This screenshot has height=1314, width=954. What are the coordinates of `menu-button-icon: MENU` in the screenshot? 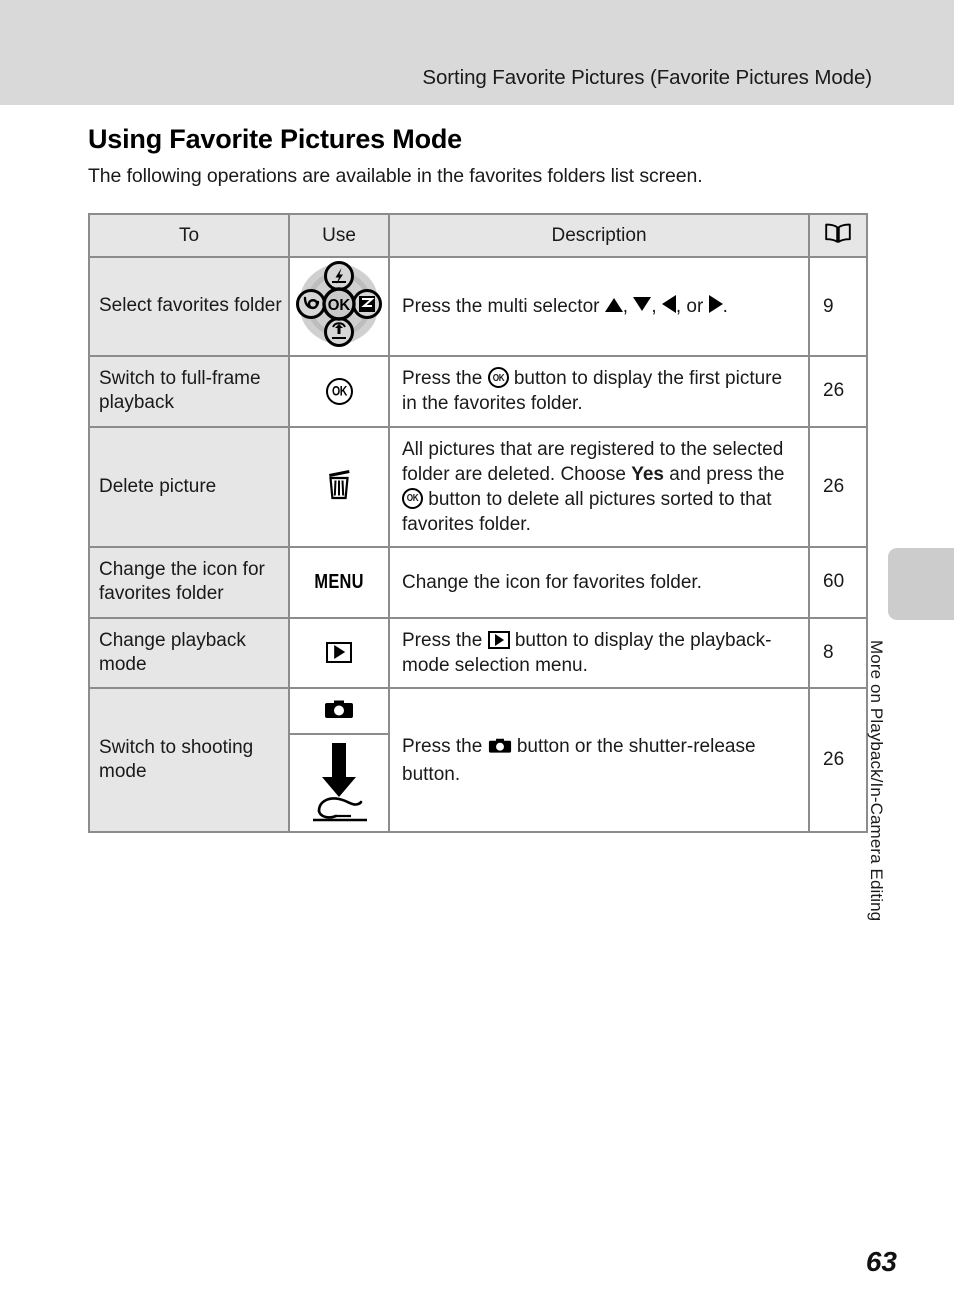 It's located at (339, 581).